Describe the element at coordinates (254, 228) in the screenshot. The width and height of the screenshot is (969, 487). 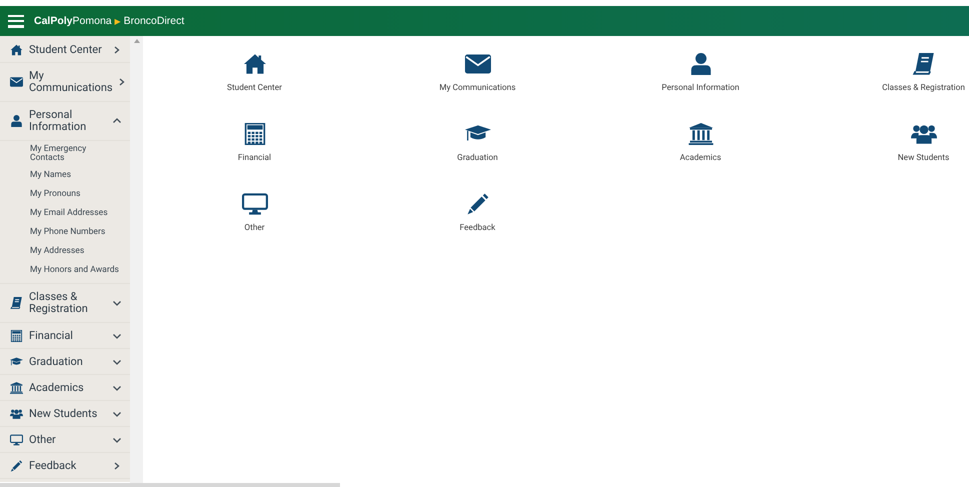
I see `tile-label: Other` at that location.